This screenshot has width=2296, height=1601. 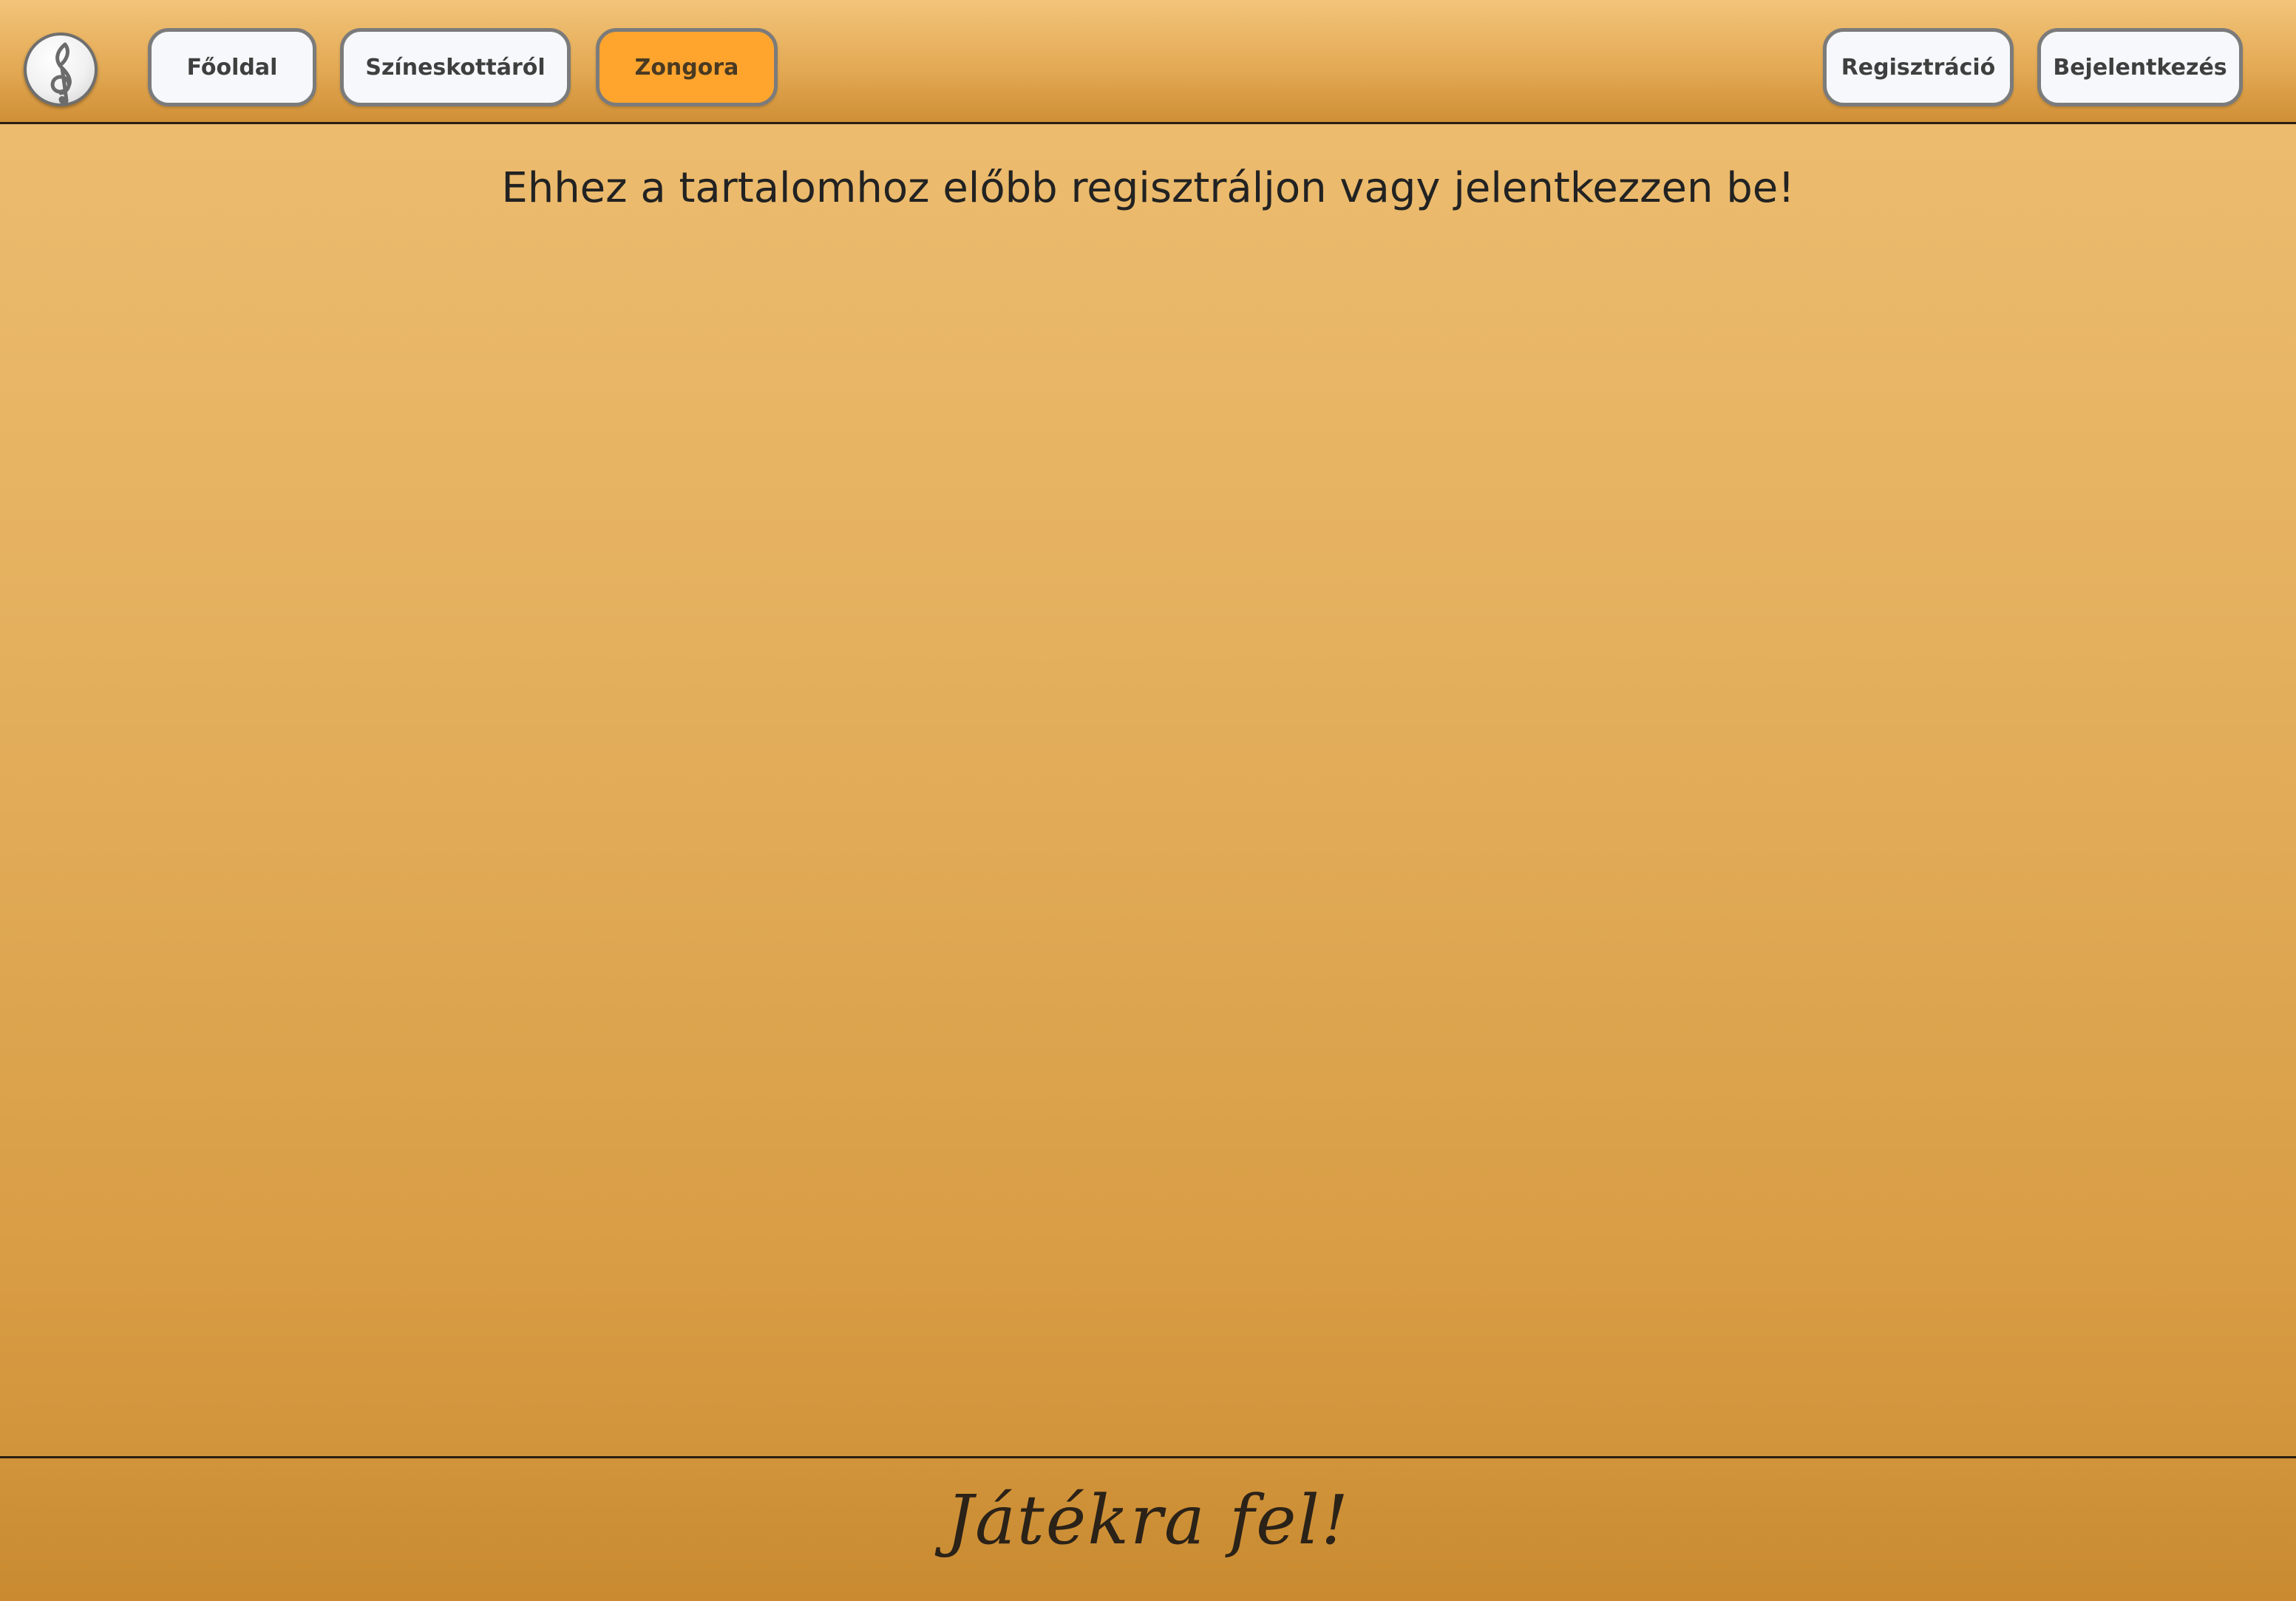 I want to click on nav-home-button: Főoldal, so click(x=232, y=67).